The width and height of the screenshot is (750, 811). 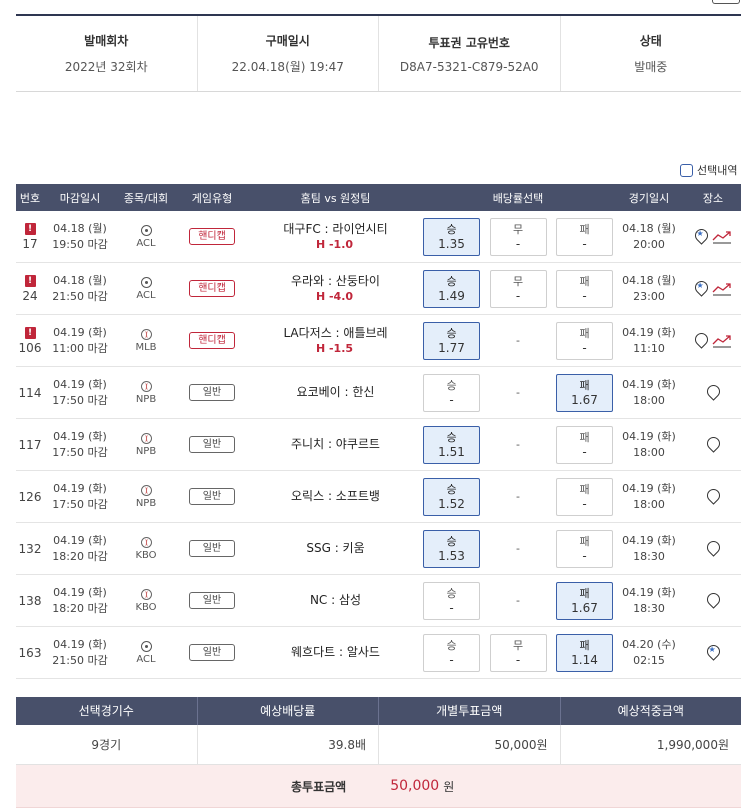 What do you see at coordinates (30, 340) in the screenshot?
I see `row-number-cell: ! 106` at bounding box center [30, 340].